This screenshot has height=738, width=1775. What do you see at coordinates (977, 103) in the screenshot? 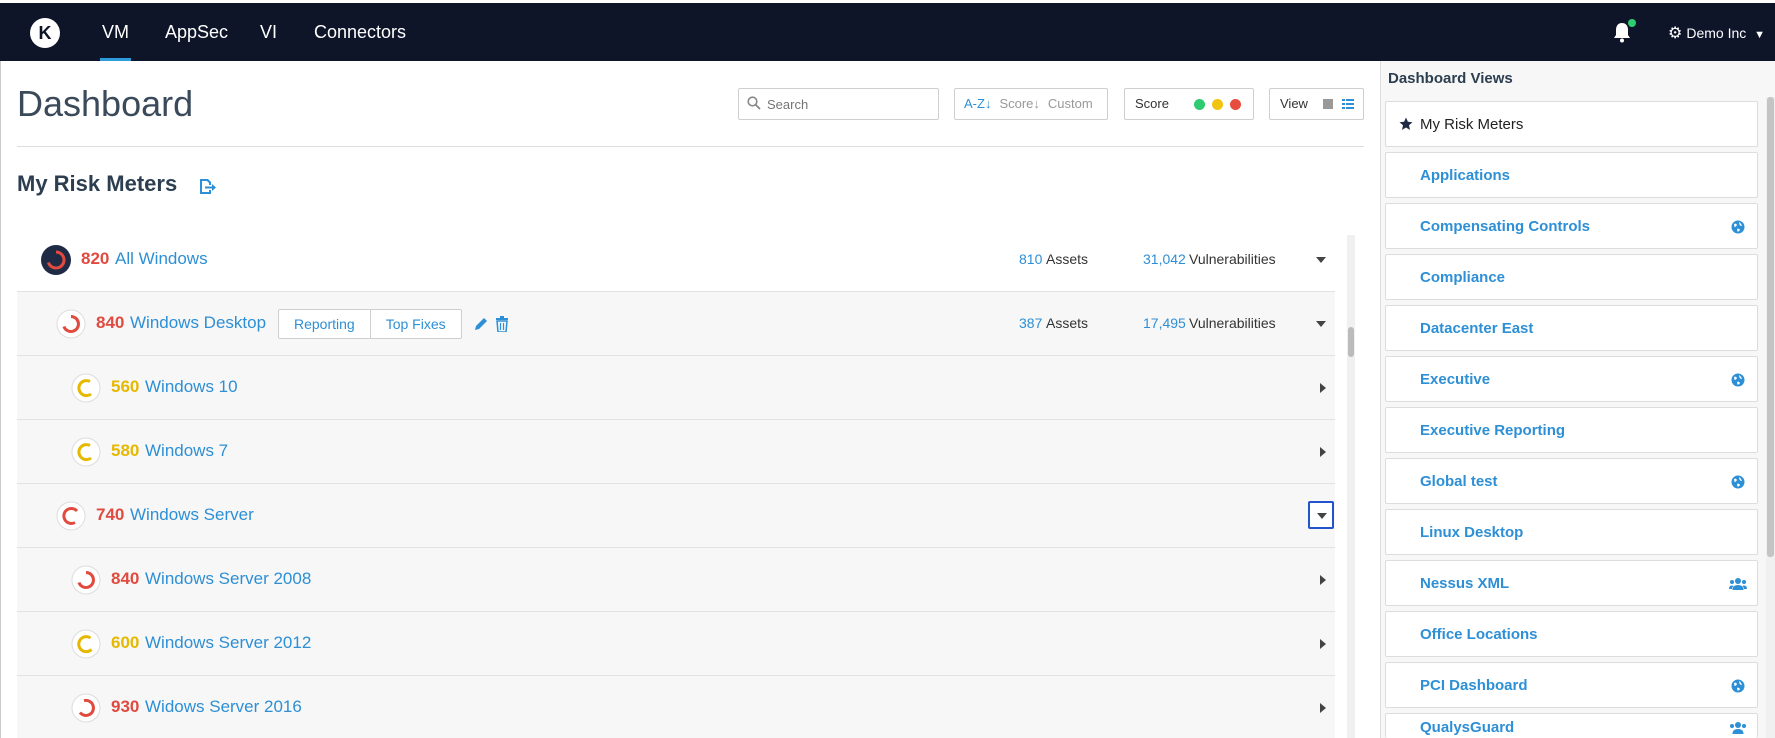
I see `sort-az-button: A-Z↓` at bounding box center [977, 103].